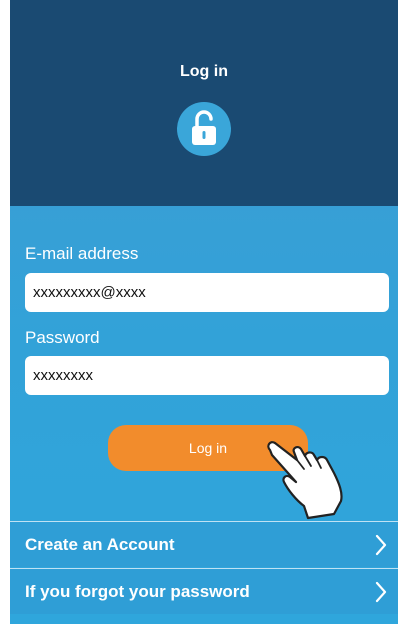  I want to click on forgot-password-label: If you forgot your password, so click(137, 591).